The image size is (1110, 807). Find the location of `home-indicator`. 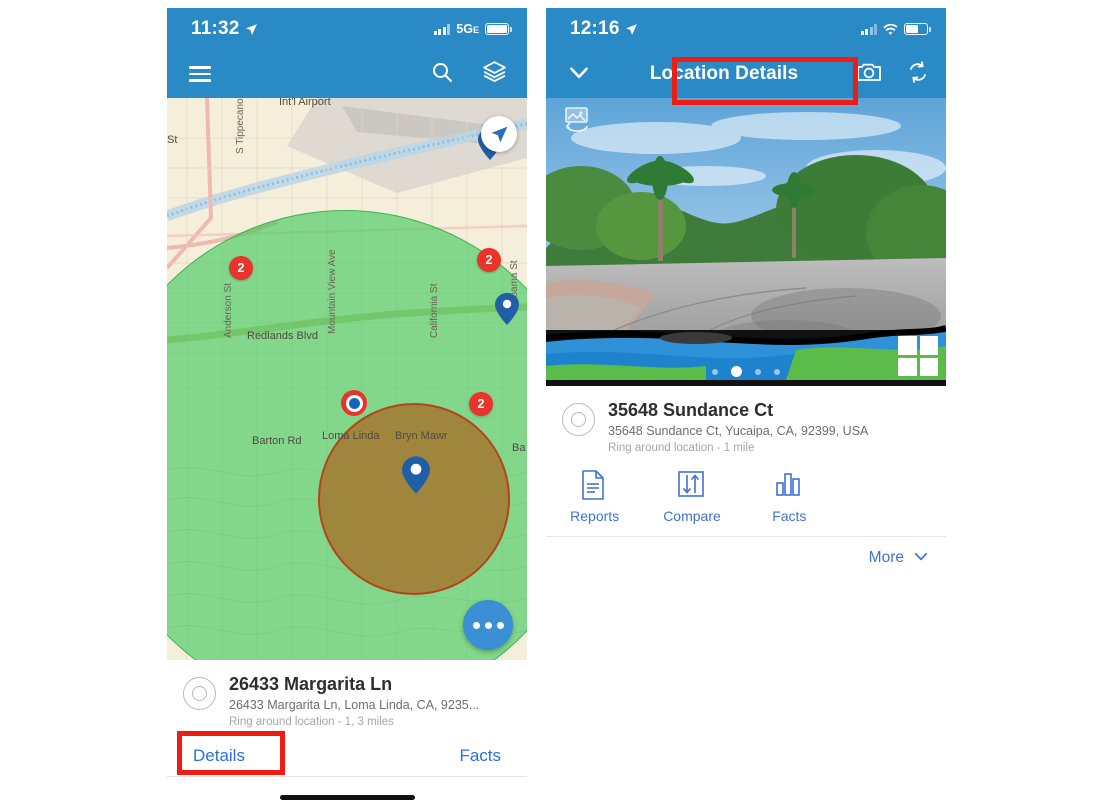

home-indicator is located at coordinates (347, 797).